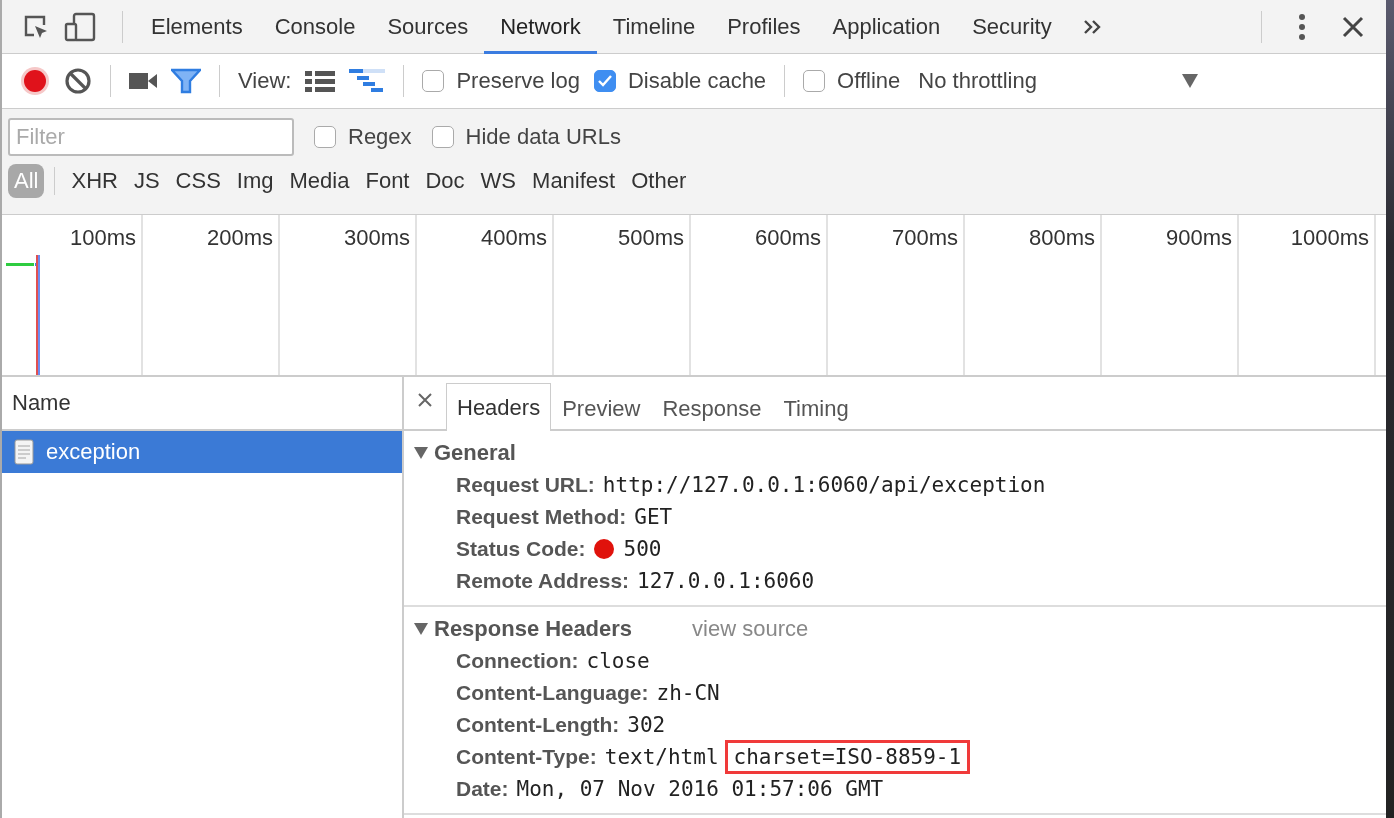 The image size is (1394, 818). What do you see at coordinates (521, 549) in the screenshot?
I see `header-name: Status Code:` at bounding box center [521, 549].